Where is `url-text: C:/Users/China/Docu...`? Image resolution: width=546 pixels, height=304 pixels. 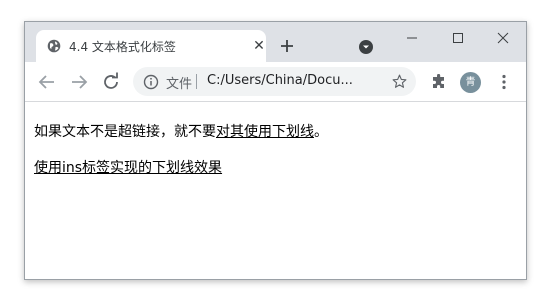
url-text: C:/Users/China/Docu... is located at coordinates (280, 80).